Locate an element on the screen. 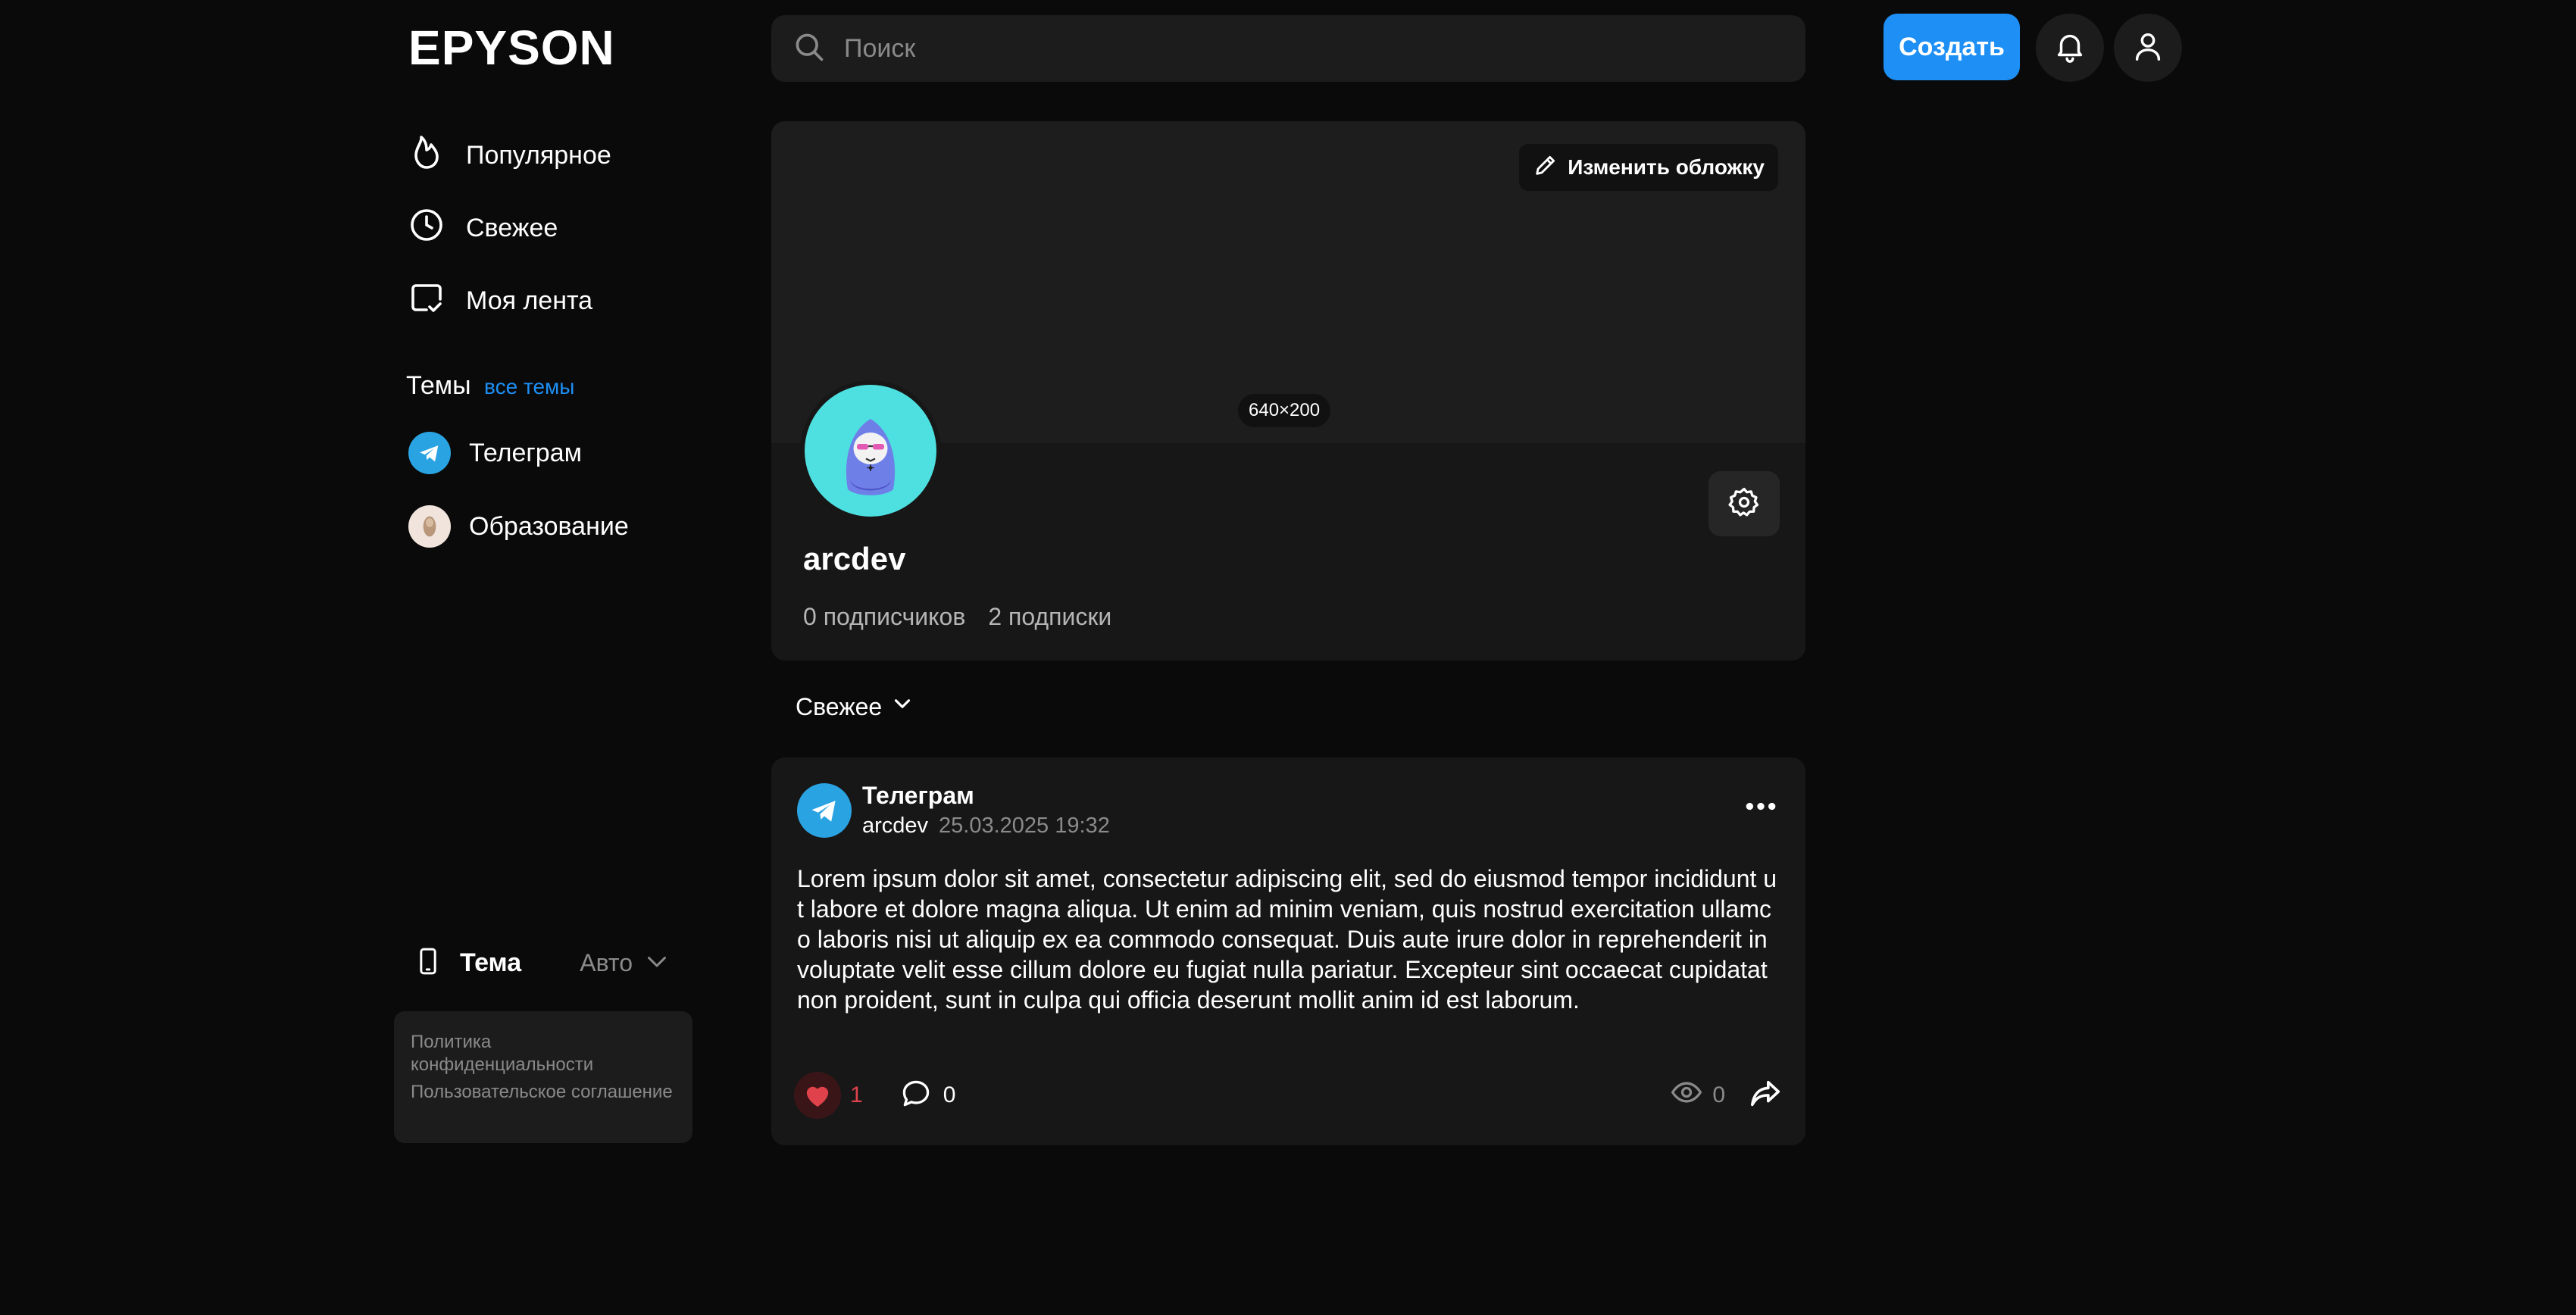 This screenshot has width=2576, height=1315. theme-selector: Тема Авто is located at coordinates (542, 963).